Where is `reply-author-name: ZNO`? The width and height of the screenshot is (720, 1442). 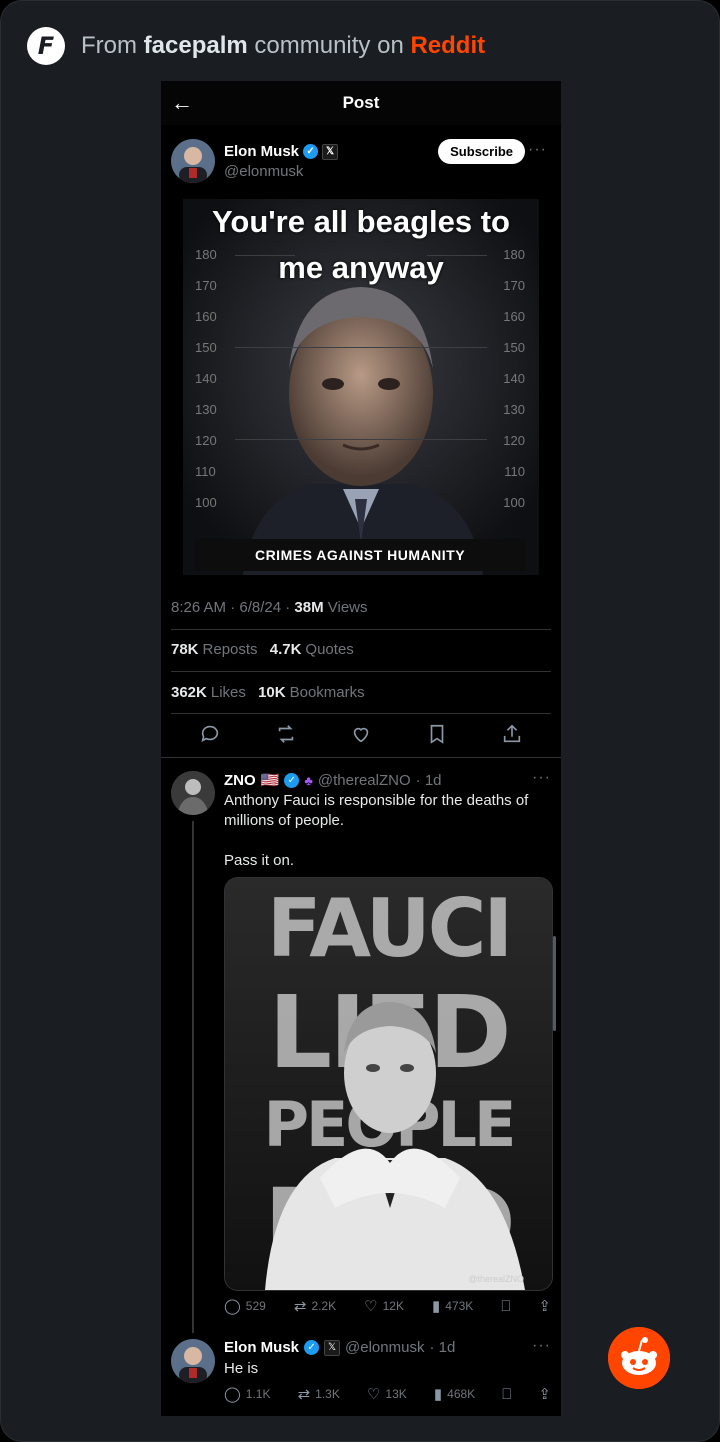
reply-author-name: ZNO is located at coordinates (240, 780).